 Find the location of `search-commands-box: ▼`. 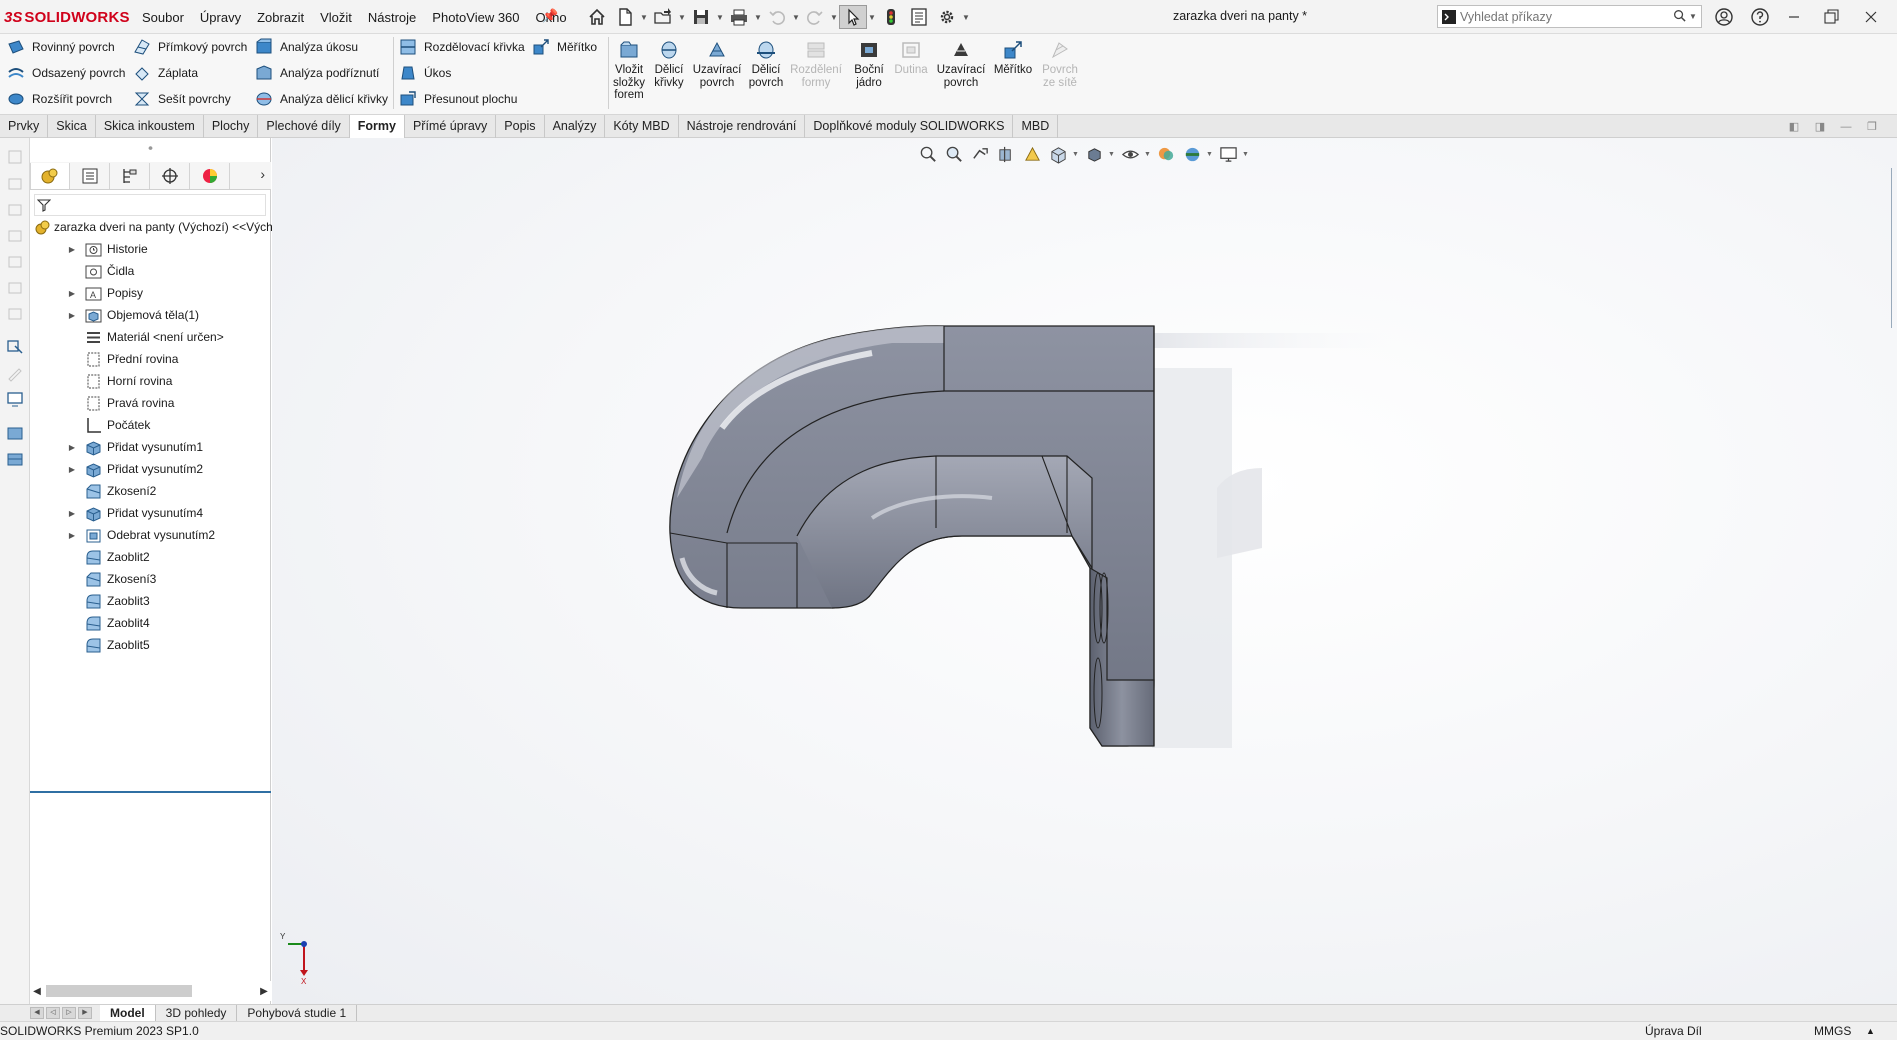

search-commands-box: ▼ is located at coordinates (1569, 16).